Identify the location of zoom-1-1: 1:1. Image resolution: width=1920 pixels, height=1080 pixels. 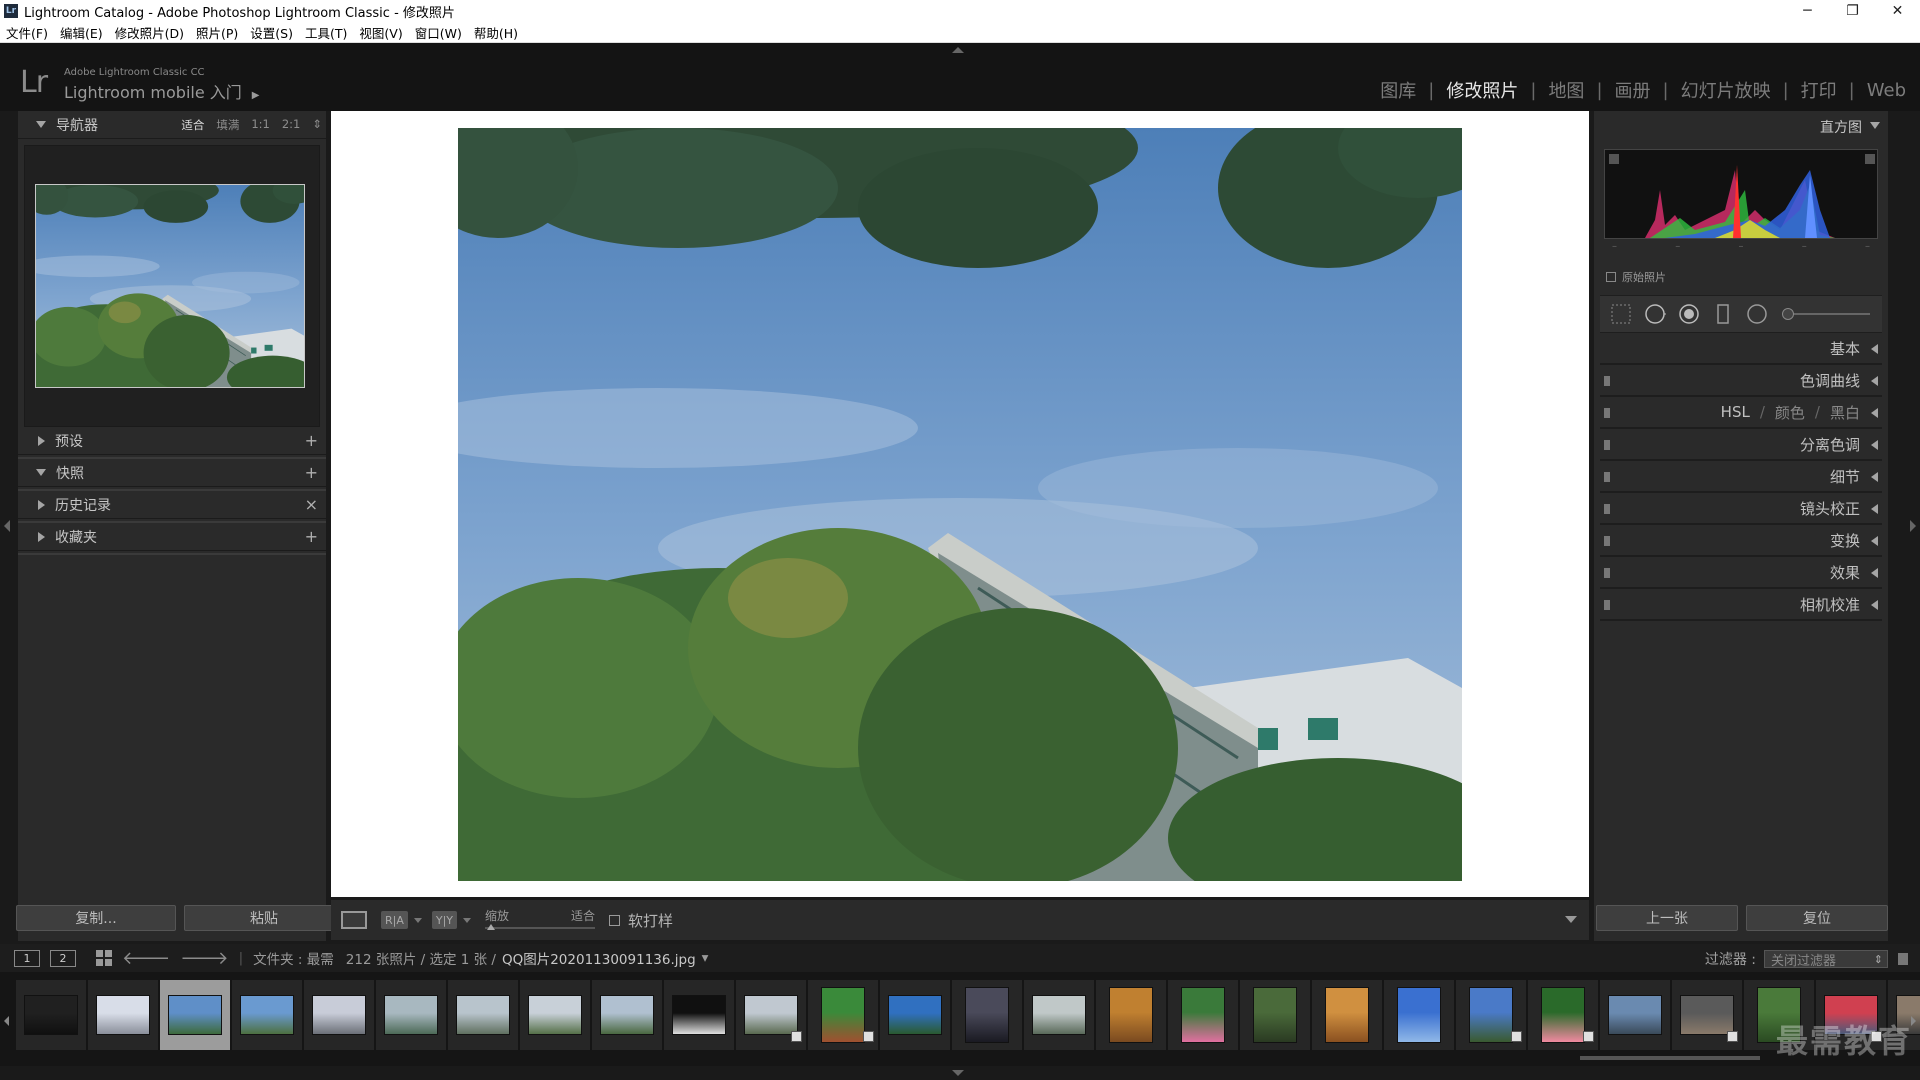
(260, 125).